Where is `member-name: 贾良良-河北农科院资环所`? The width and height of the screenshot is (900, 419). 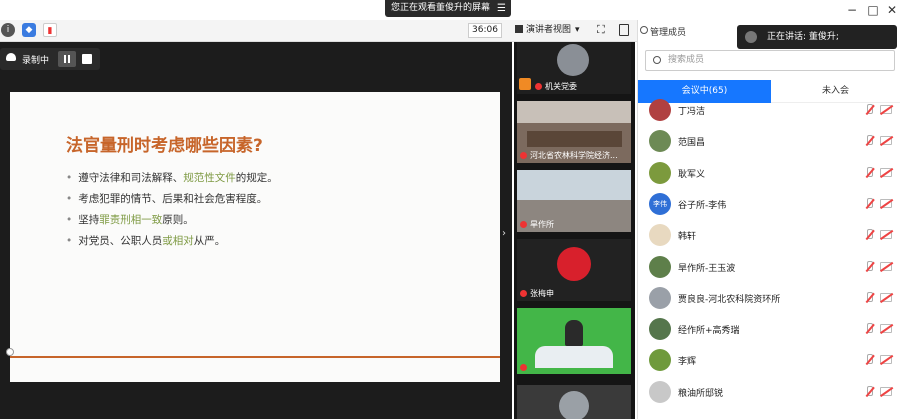
member-name: 贾良良-河北农科院资环所 is located at coordinates (729, 299).